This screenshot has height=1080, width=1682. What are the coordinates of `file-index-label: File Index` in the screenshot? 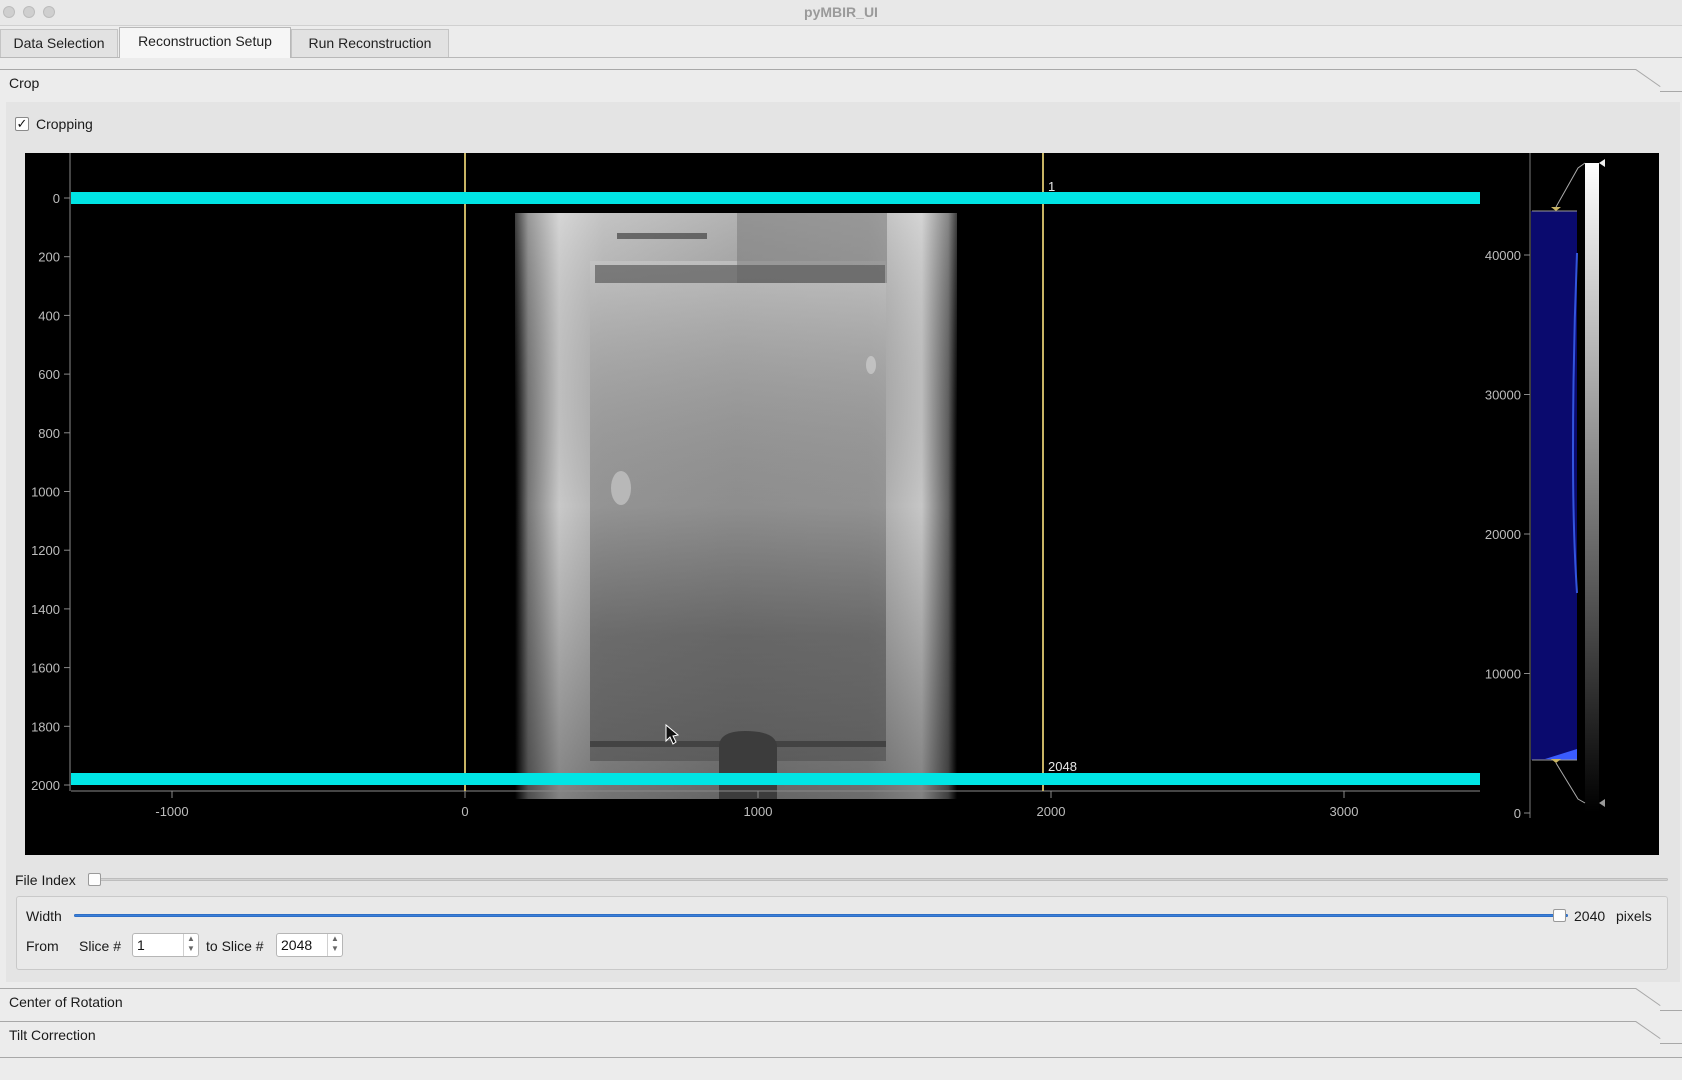 It's located at (45, 880).